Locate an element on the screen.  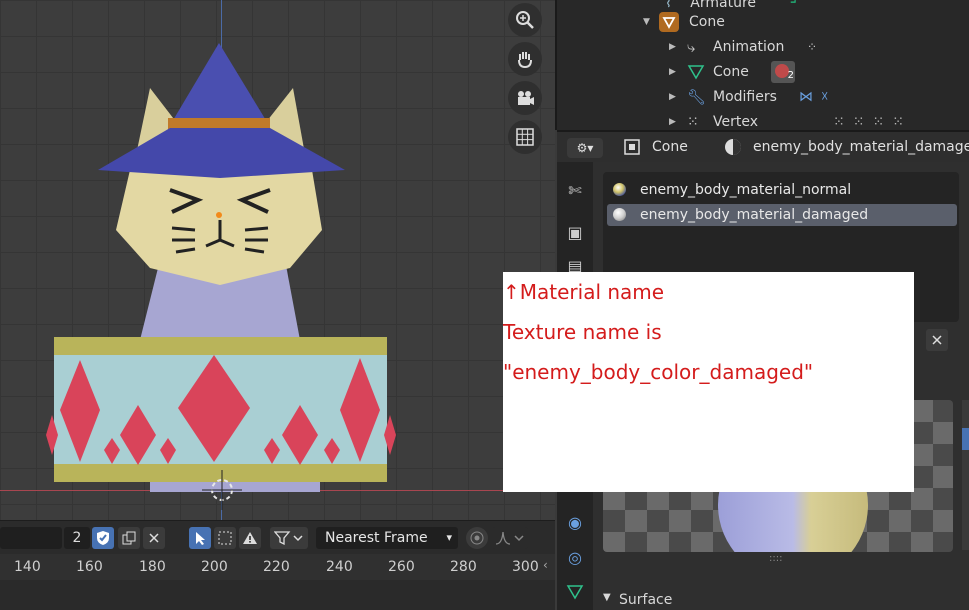
collapse-down-icon: ▼ is located at coordinates (607, 597).